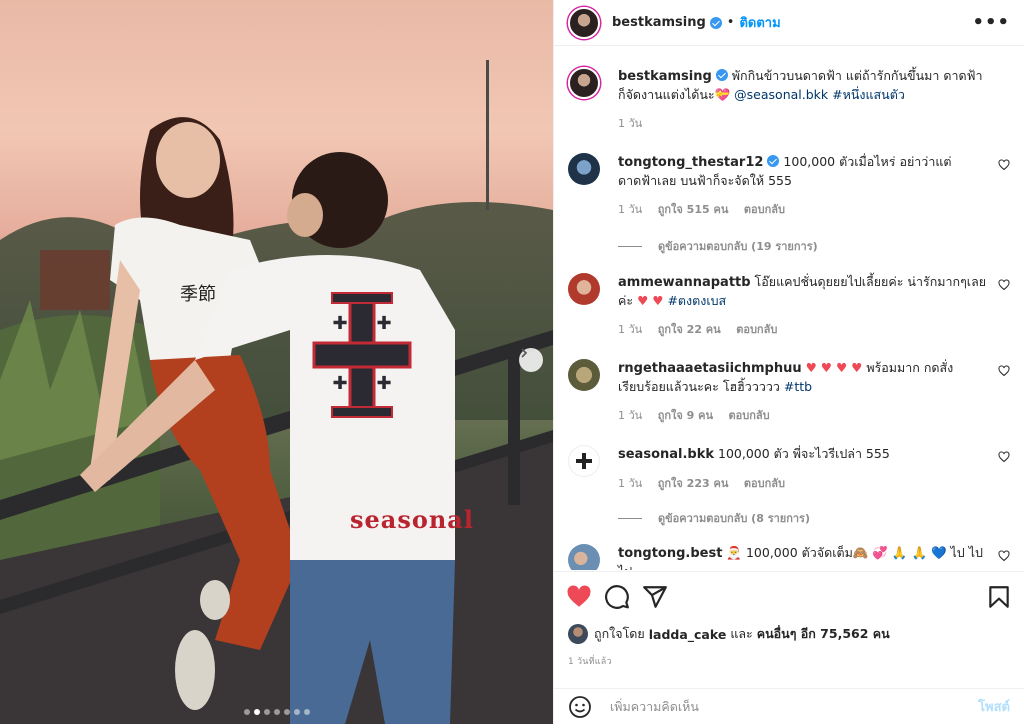 This screenshot has height=724, width=1024. What do you see at coordinates (991, 22) in the screenshot?
I see `more-options-icon: •••` at bounding box center [991, 22].